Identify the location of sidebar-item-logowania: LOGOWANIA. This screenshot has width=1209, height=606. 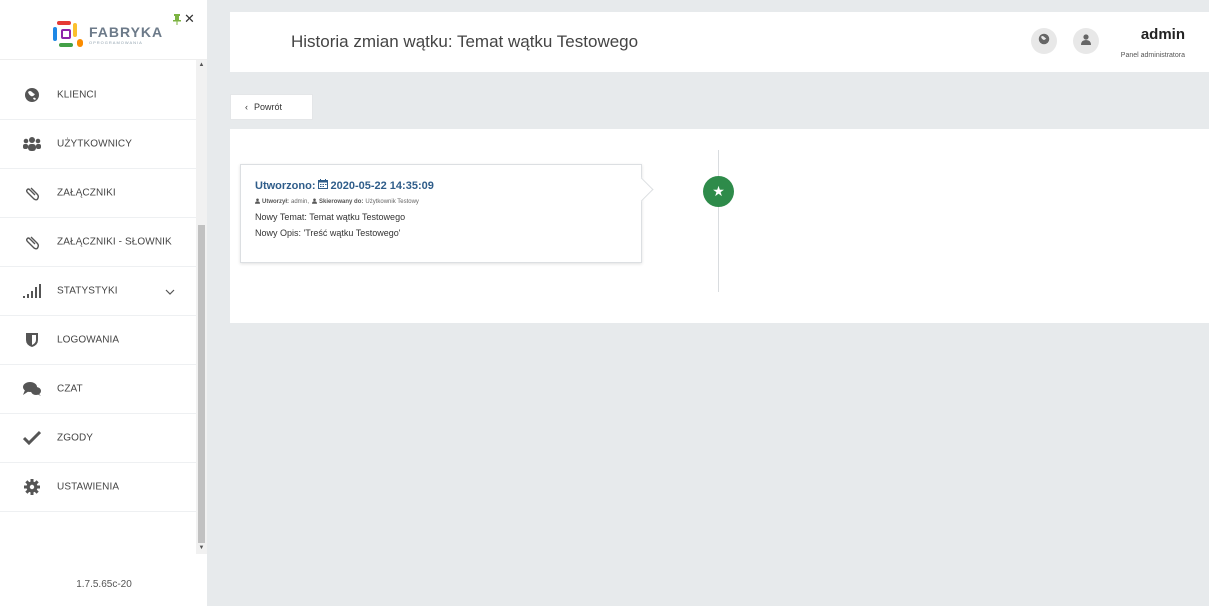
(98, 340).